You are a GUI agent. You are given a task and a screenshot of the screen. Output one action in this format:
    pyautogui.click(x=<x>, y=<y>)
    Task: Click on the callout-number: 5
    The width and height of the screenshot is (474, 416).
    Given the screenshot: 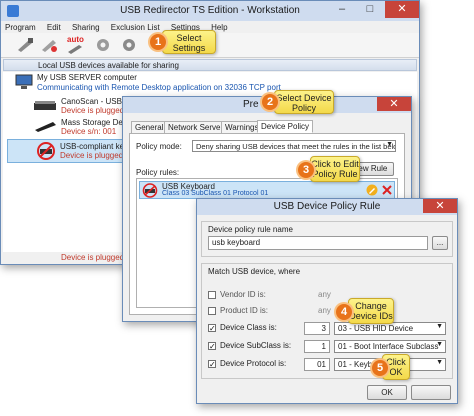 What is the action you would take?
    pyautogui.click(x=380, y=368)
    